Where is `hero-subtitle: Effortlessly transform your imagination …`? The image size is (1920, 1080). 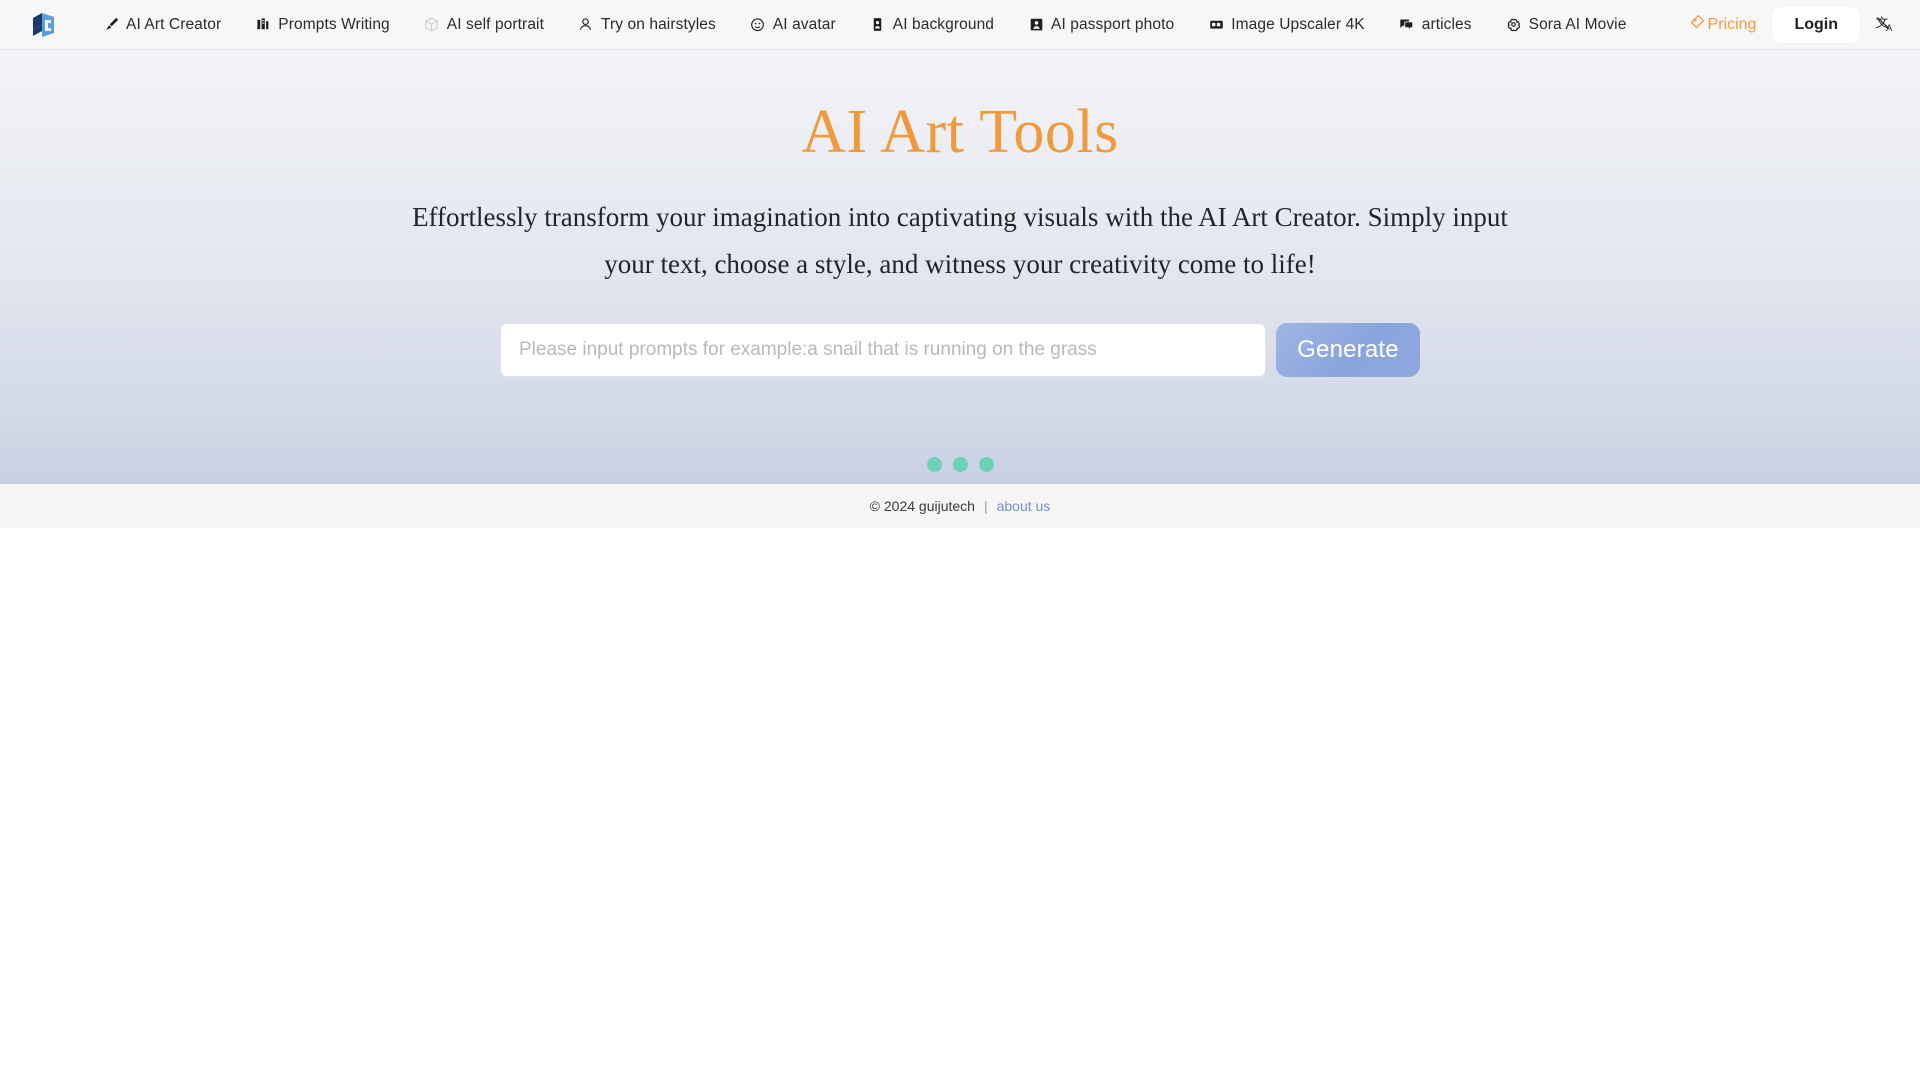 hero-subtitle: Effortlessly transform your imagination … is located at coordinates (960, 240).